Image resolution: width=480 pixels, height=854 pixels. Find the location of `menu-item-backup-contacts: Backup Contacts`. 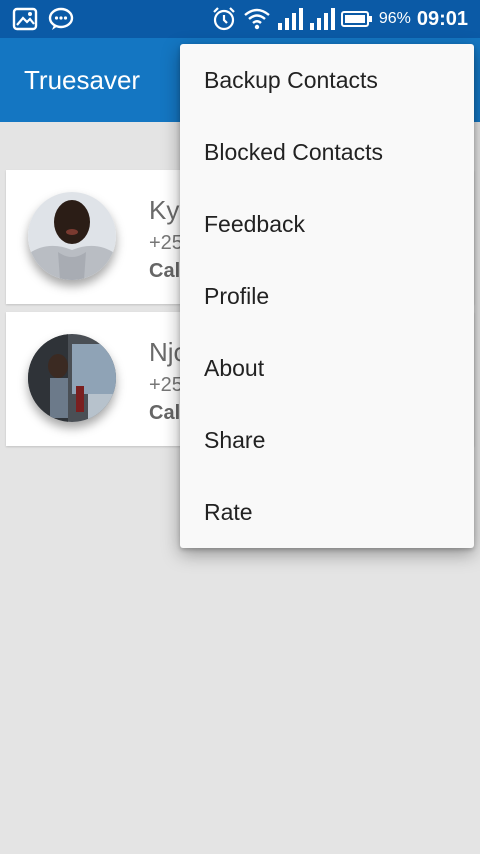

menu-item-backup-contacts: Backup Contacts is located at coordinates (327, 80).